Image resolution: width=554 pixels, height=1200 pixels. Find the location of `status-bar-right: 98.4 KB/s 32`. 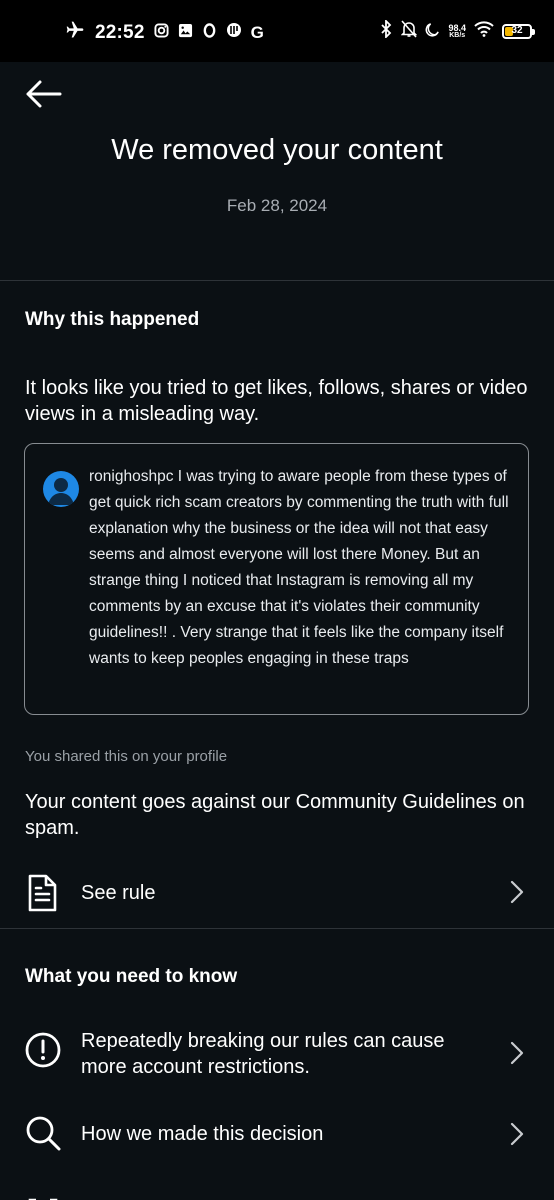

status-bar-right: 98.4 KB/s 32 is located at coordinates (457, 30).